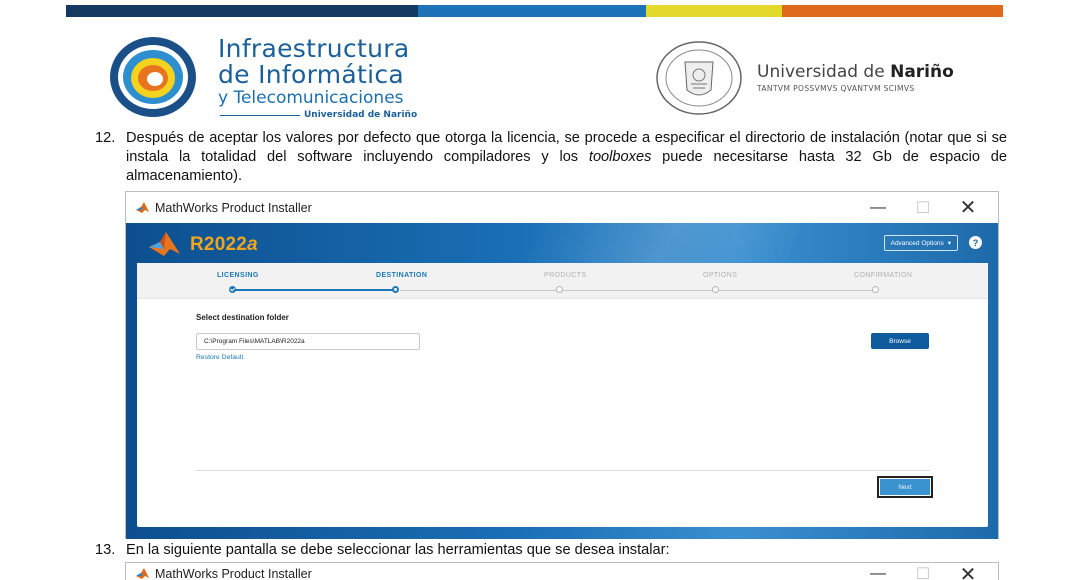 The width and height of the screenshot is (1068, 580). What do you see at coordinates (105, 138) in the screenshot?
I see `step-12-number: 12.` at bounding box center [105, 138].